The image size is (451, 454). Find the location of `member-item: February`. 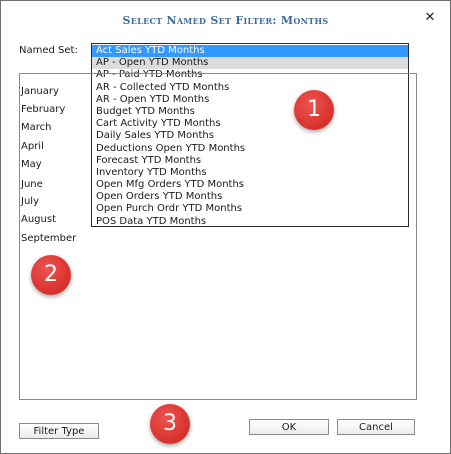

member-item: February is located at coordinates (43, 109).